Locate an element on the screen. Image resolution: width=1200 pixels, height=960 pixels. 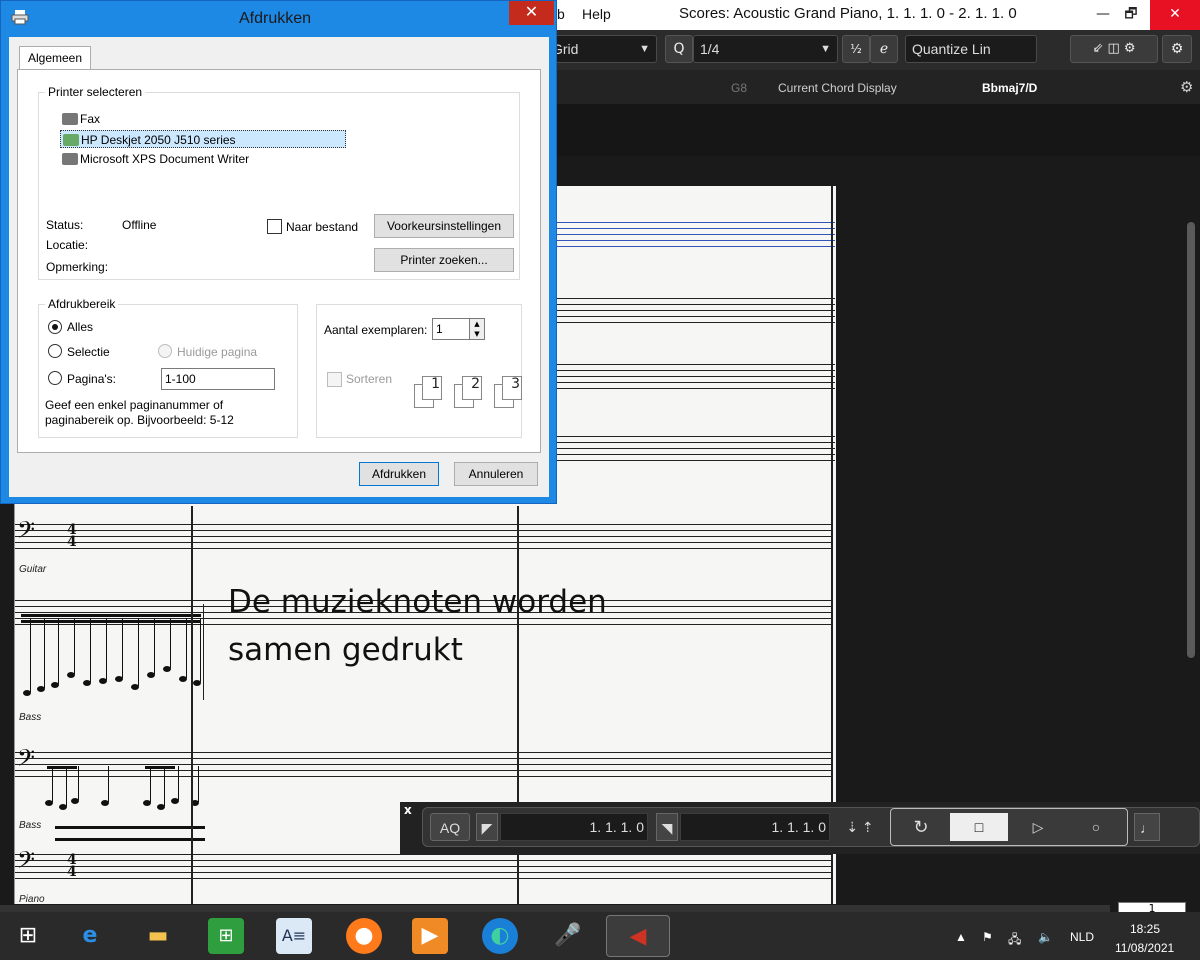
print-dialog-titlebar: Afdrukken is located at coordinates (279, 19).